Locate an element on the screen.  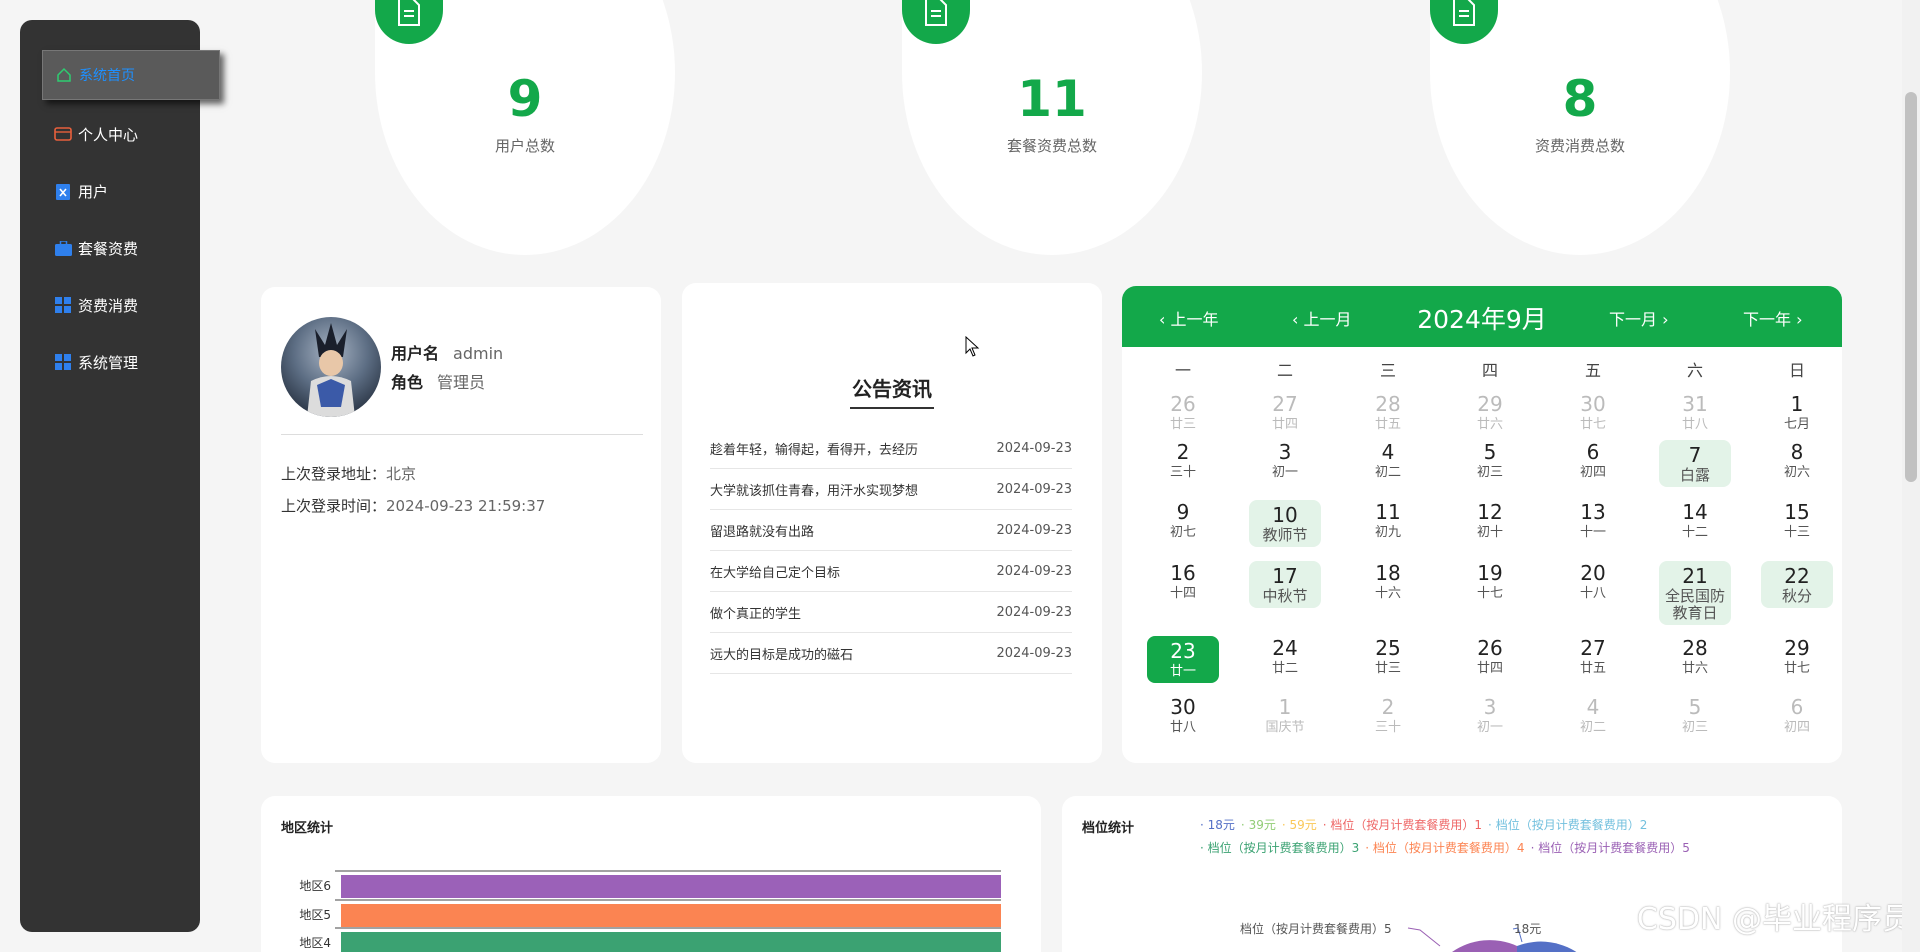
day-number: 3 is located at coordinates (1285, 452).